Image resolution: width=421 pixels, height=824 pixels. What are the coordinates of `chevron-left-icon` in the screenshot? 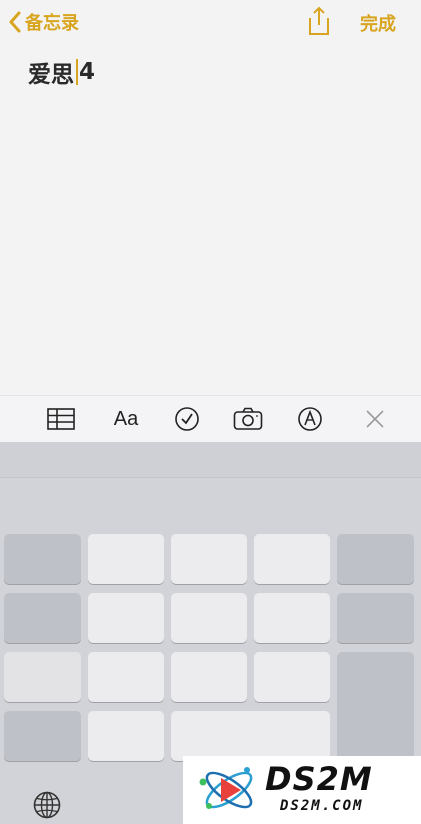 It's located at (15, 22).